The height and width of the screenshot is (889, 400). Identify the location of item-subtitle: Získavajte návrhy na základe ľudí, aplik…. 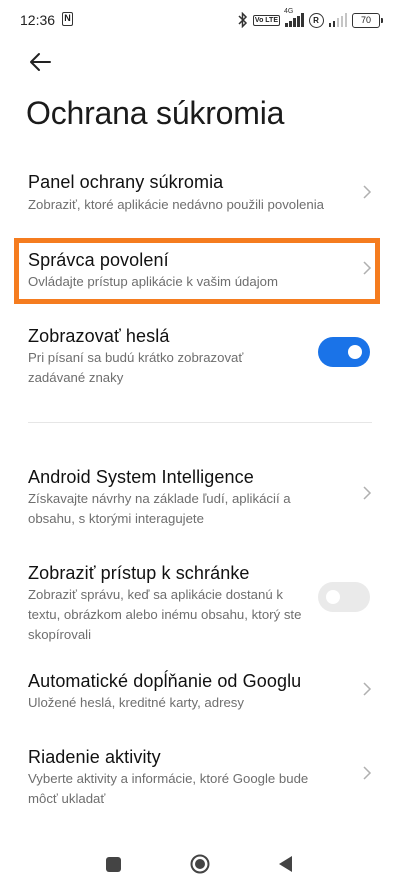
(159, 508).